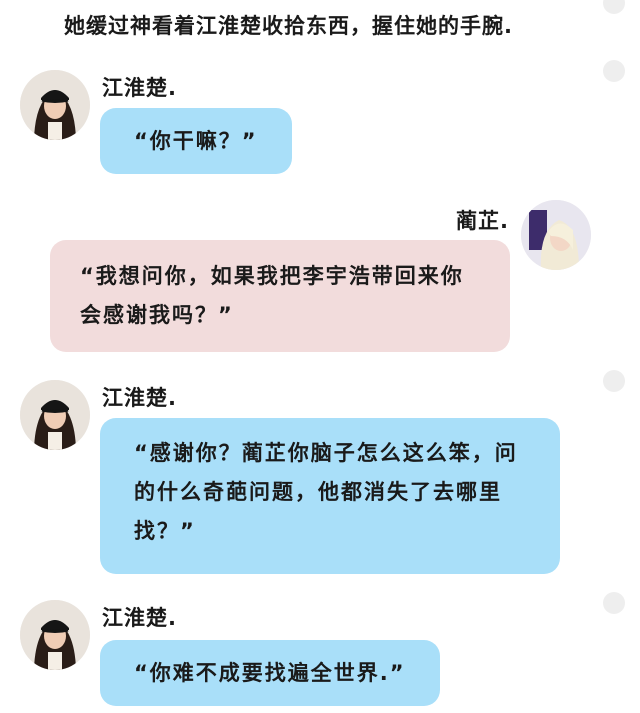  What do you see at coordinates (270, 673) in the screenshot?
I see `message-bubble: “你难不成要找遍全世界.”` at bounding box center [270, 673].